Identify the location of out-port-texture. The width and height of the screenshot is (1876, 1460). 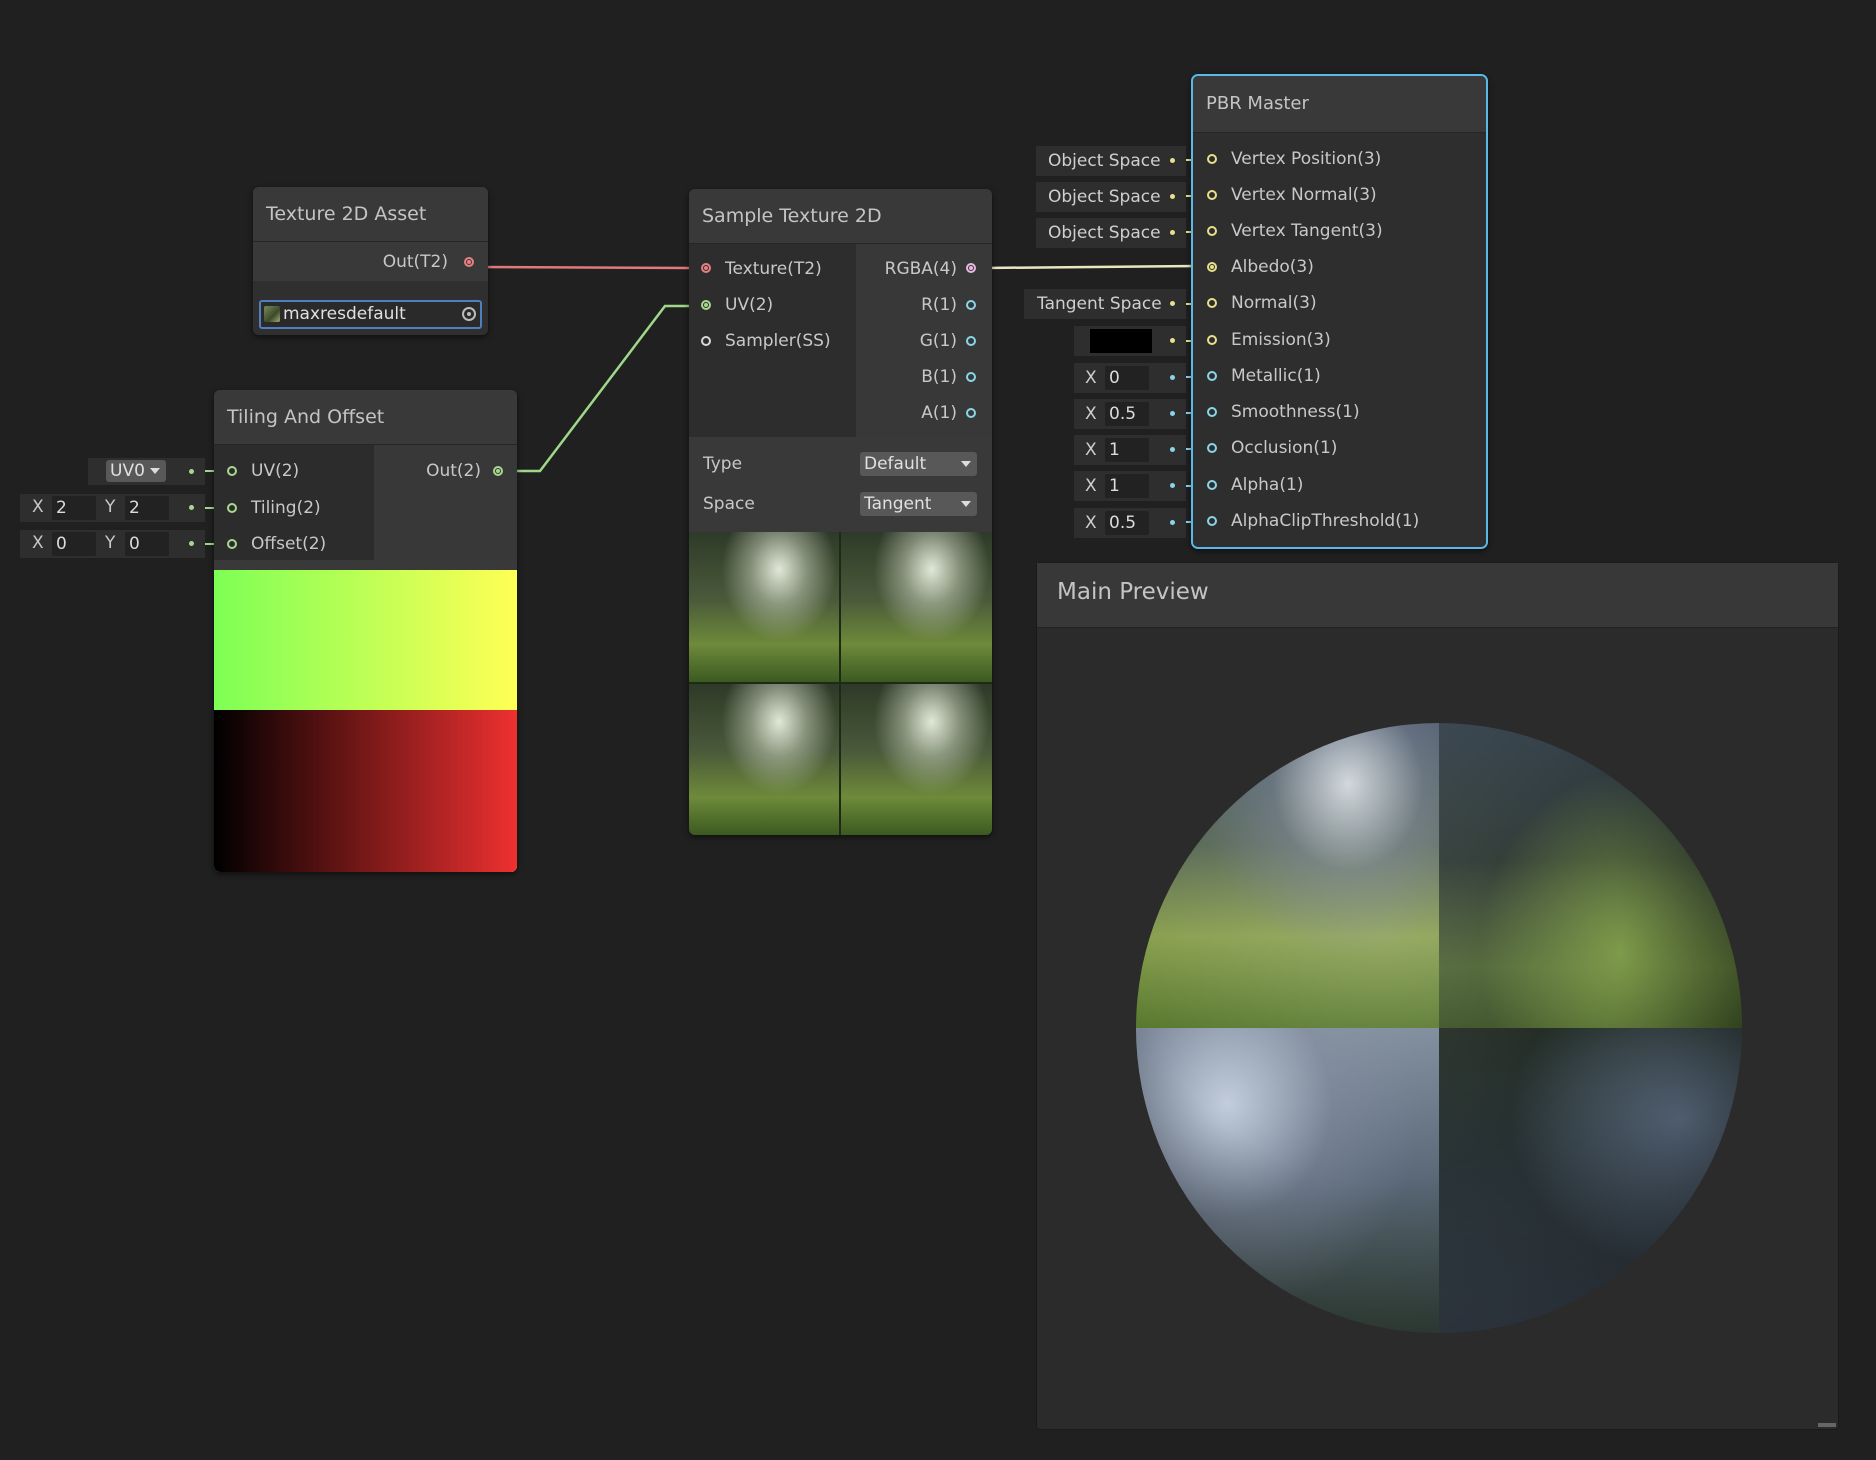
(469, 262).